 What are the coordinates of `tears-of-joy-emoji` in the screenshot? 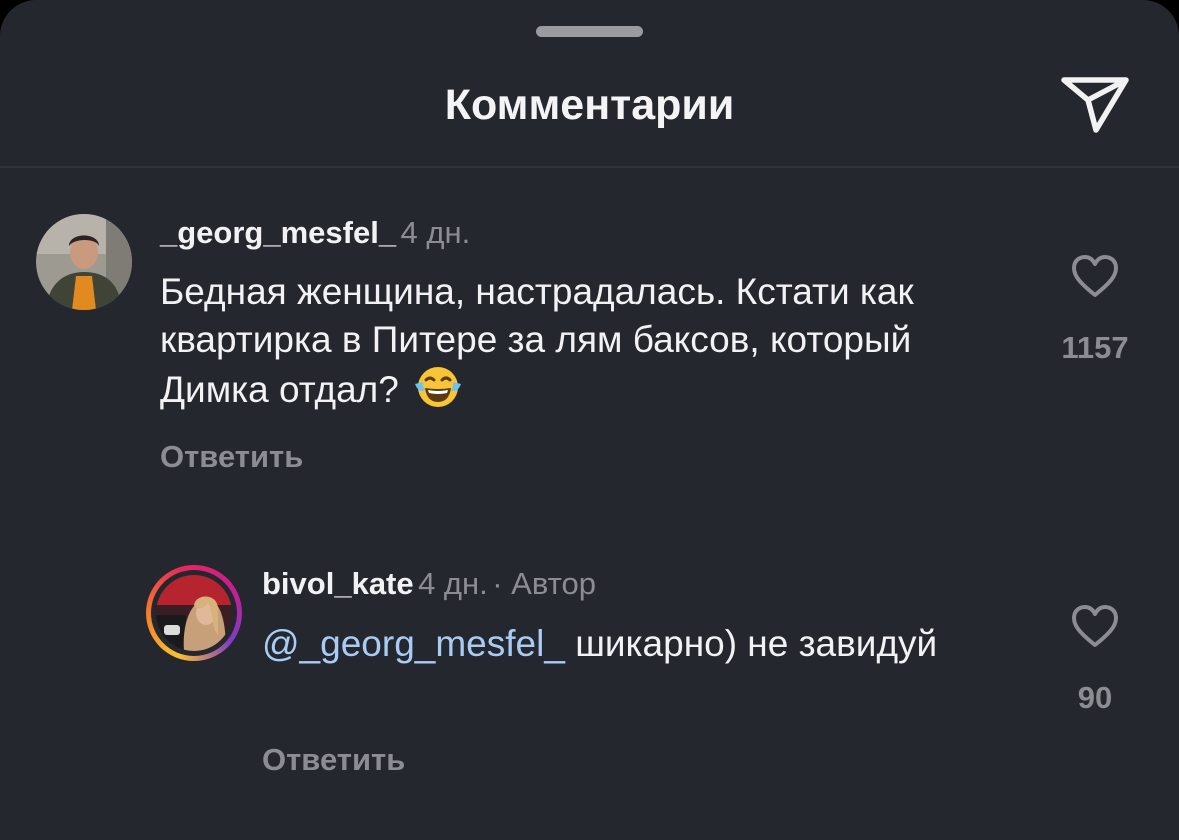 It's located at (438, 387).